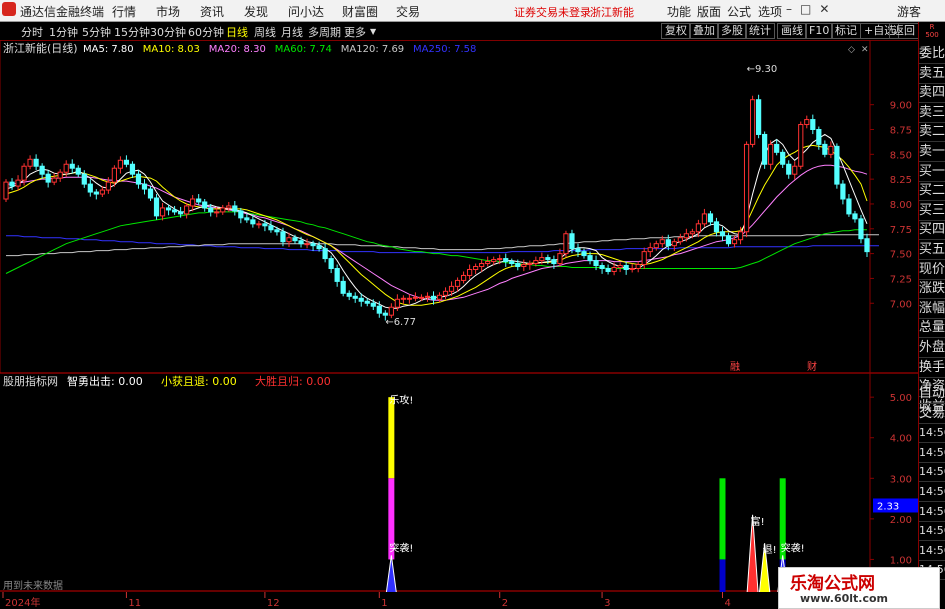  What do you see at coordinates (237, 32) in the screenshot?
I see `period-daily: 日线` at bounding box center [237, 32].